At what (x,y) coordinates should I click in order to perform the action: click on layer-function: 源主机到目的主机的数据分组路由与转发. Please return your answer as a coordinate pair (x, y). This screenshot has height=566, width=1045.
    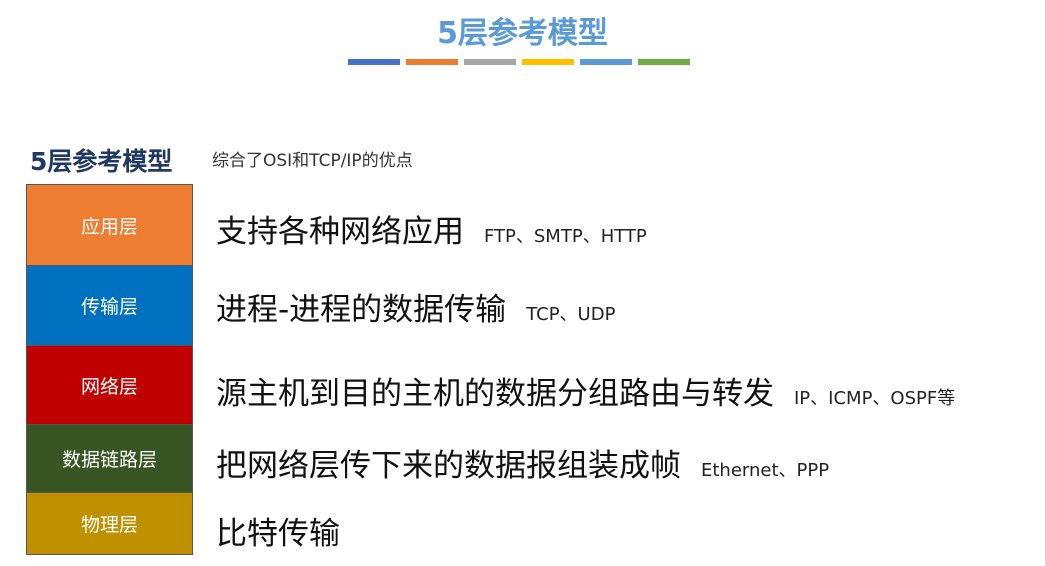
    Looking at the image, I should click on (495, 394).